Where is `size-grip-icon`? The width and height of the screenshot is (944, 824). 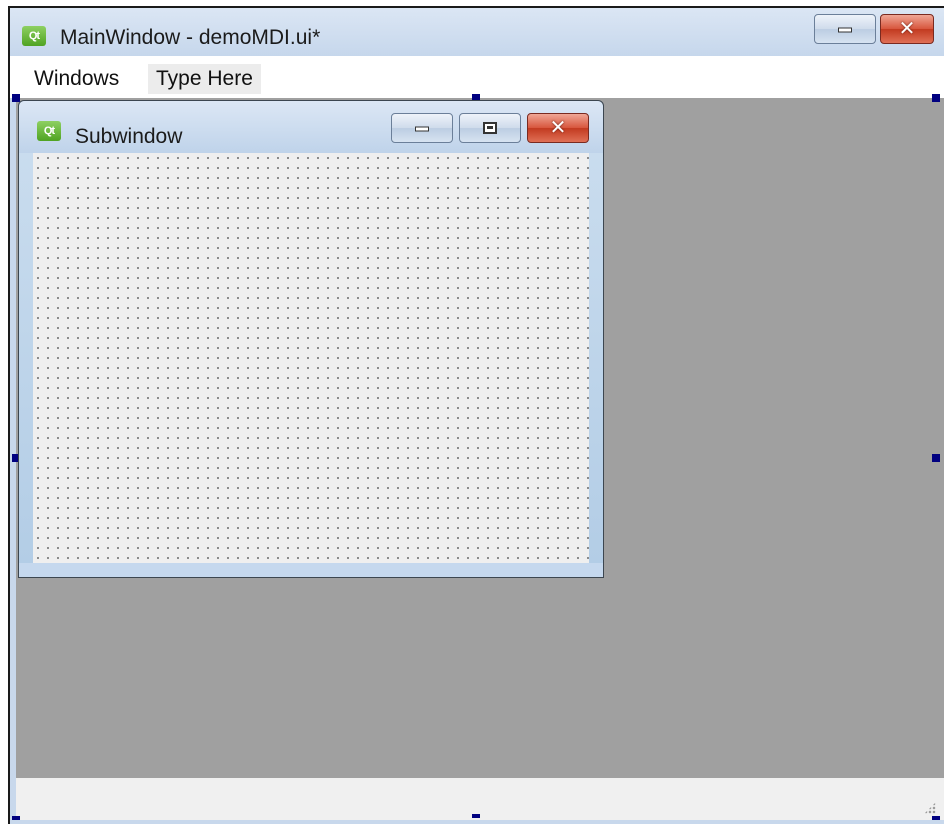
size-grip-icon is located at coordinates (930, 808).